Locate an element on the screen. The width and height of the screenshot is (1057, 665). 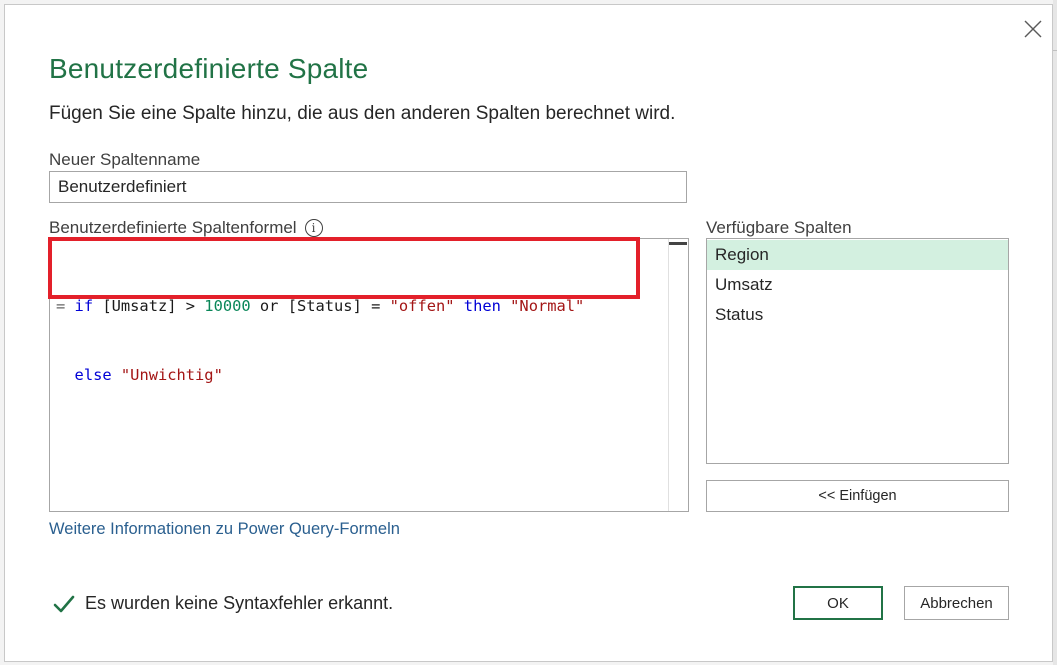
available-columns-list: Region Umsatz Status is located at coordinates (857, 351).